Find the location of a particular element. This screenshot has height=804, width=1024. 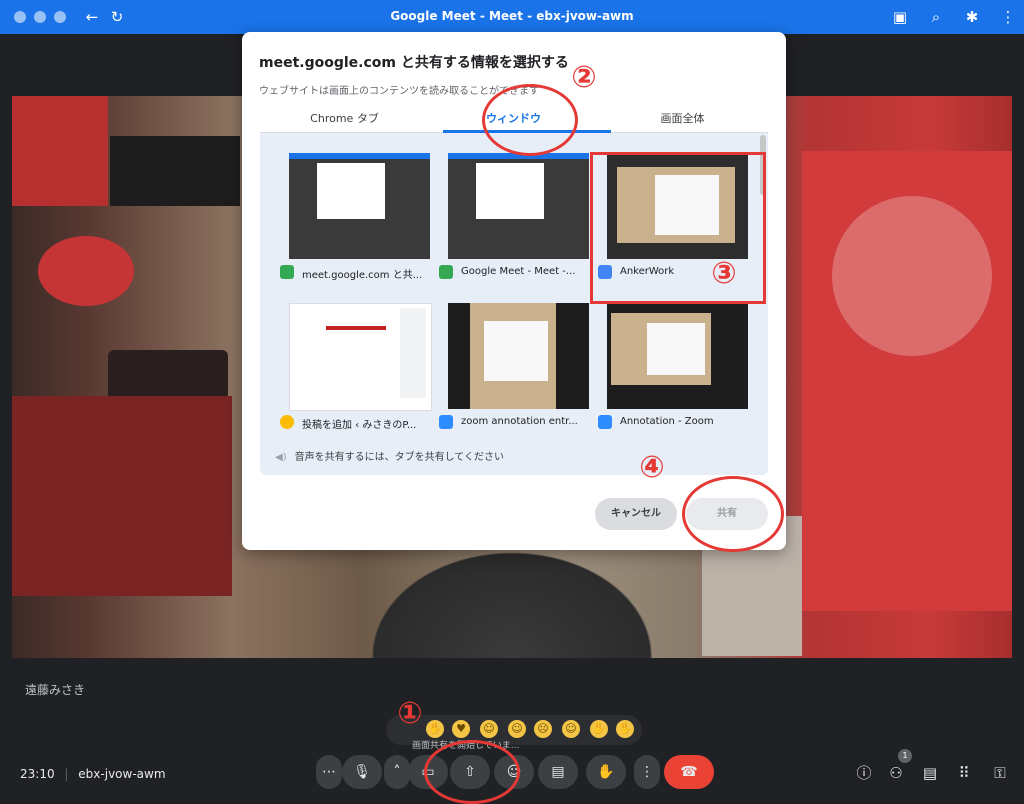

speaker-name: 遠藤みさき is located at coordinates (55, 690).